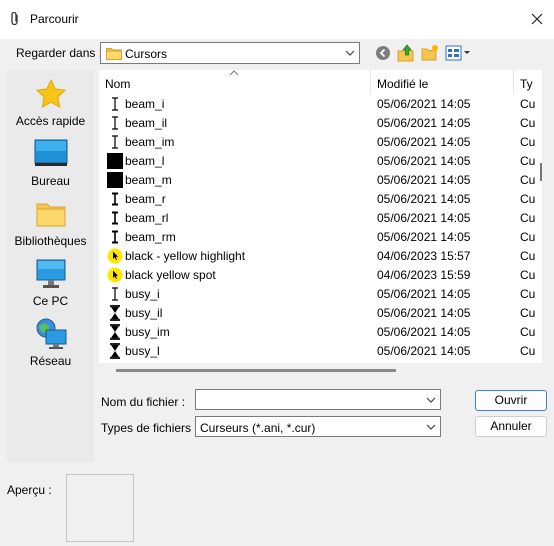  I want to click on file-row: beam_il 05/06/2021 14:05 Cu, so click(317, 122).